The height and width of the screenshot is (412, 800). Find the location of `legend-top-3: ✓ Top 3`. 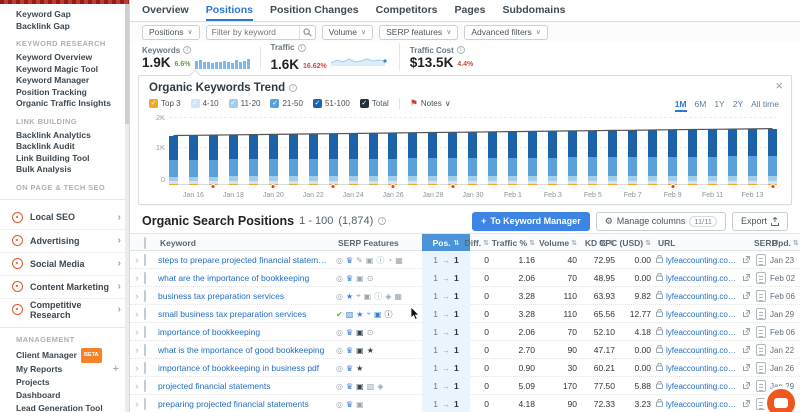

legend-top-3: ✓ Top 3 is located at coordinates (165, 103).